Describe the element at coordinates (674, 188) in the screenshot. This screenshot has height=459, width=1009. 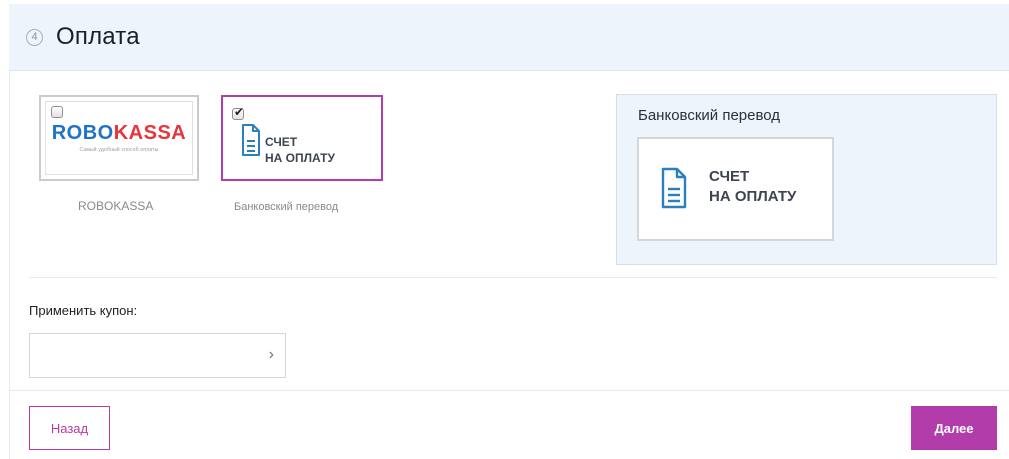
I see `document-icon-large` at that location.